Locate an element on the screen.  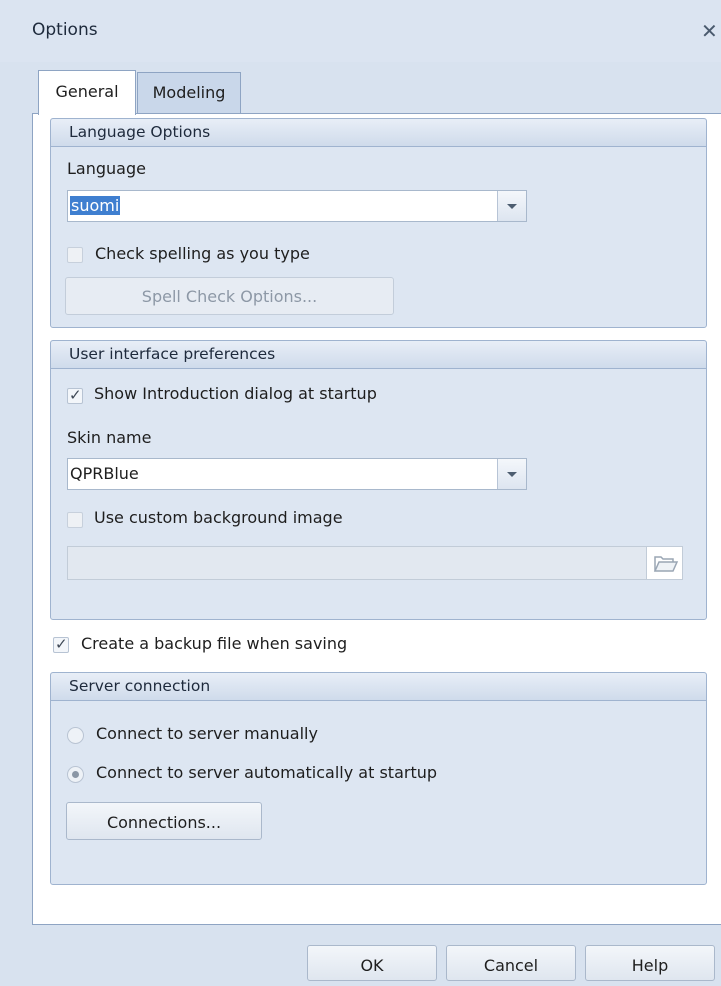
ui-preferences-header: User interface preferences is located at coordinates (378, 355).